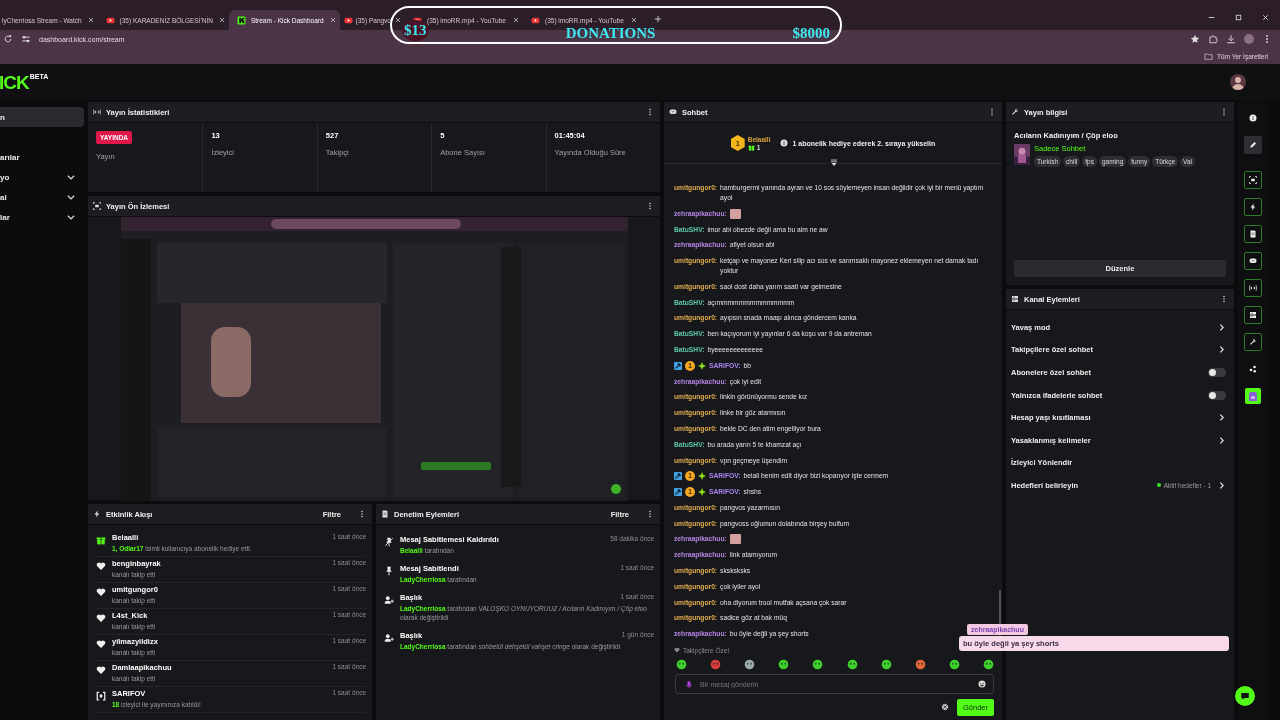  I want to click on donation-goal: $8000, so click(811, 33).